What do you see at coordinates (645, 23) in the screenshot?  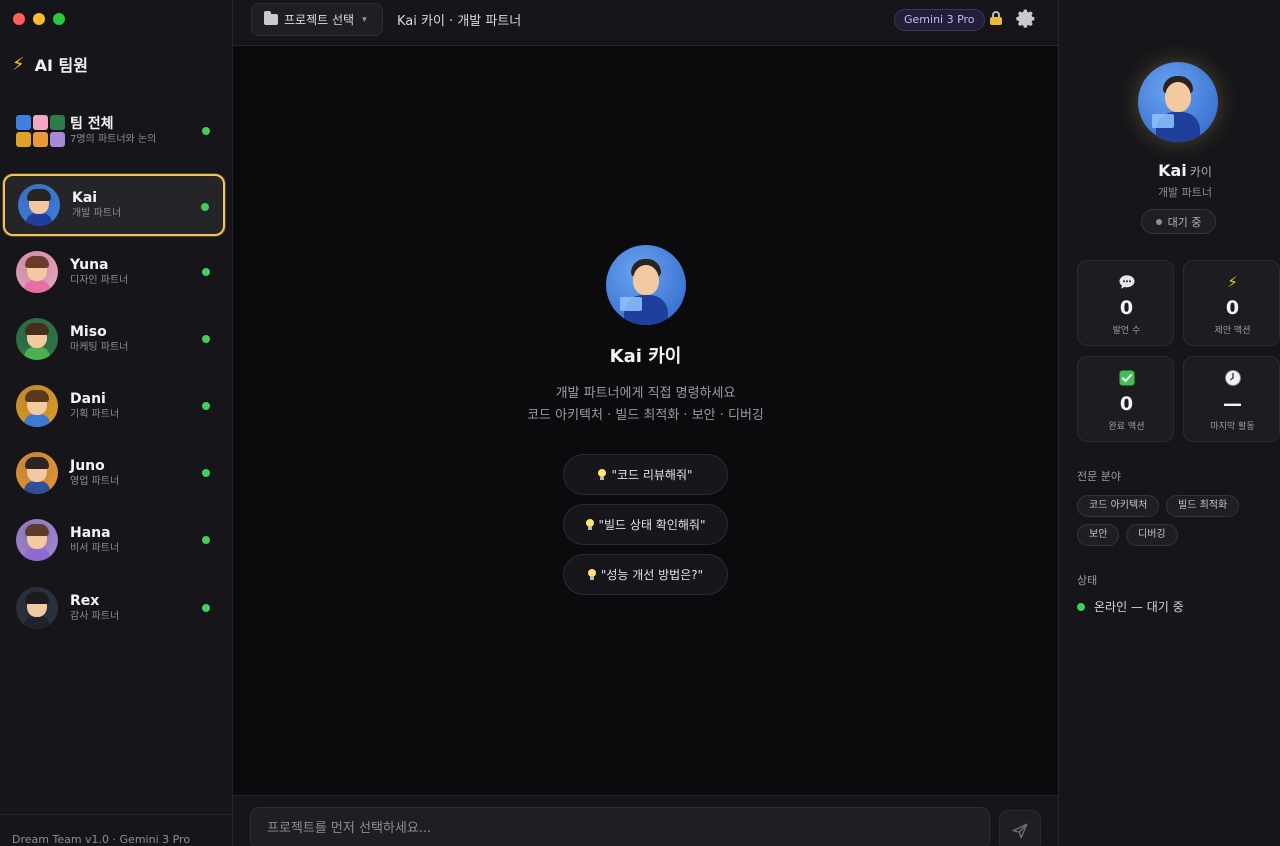 I see `topbar: 프로젝트 선택 ▾ Kai 카이 · 개발 파트너 Gemini 3 Pro` at bounding box center [645, 23].